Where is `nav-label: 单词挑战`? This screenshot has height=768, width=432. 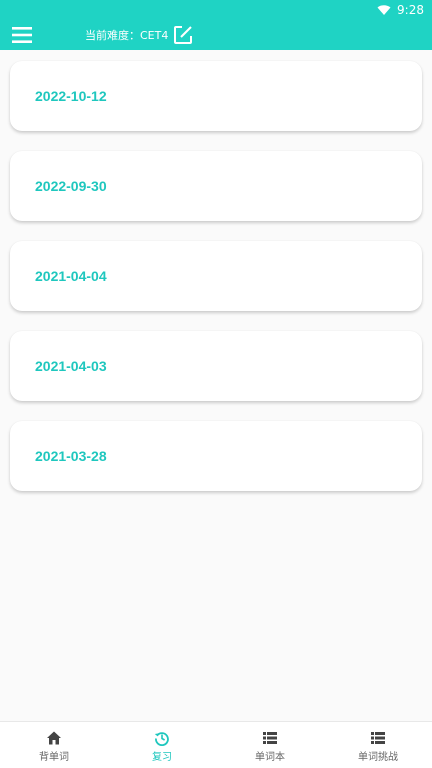
nav-label: 单词挑战 is located at coordinates (378, 757).